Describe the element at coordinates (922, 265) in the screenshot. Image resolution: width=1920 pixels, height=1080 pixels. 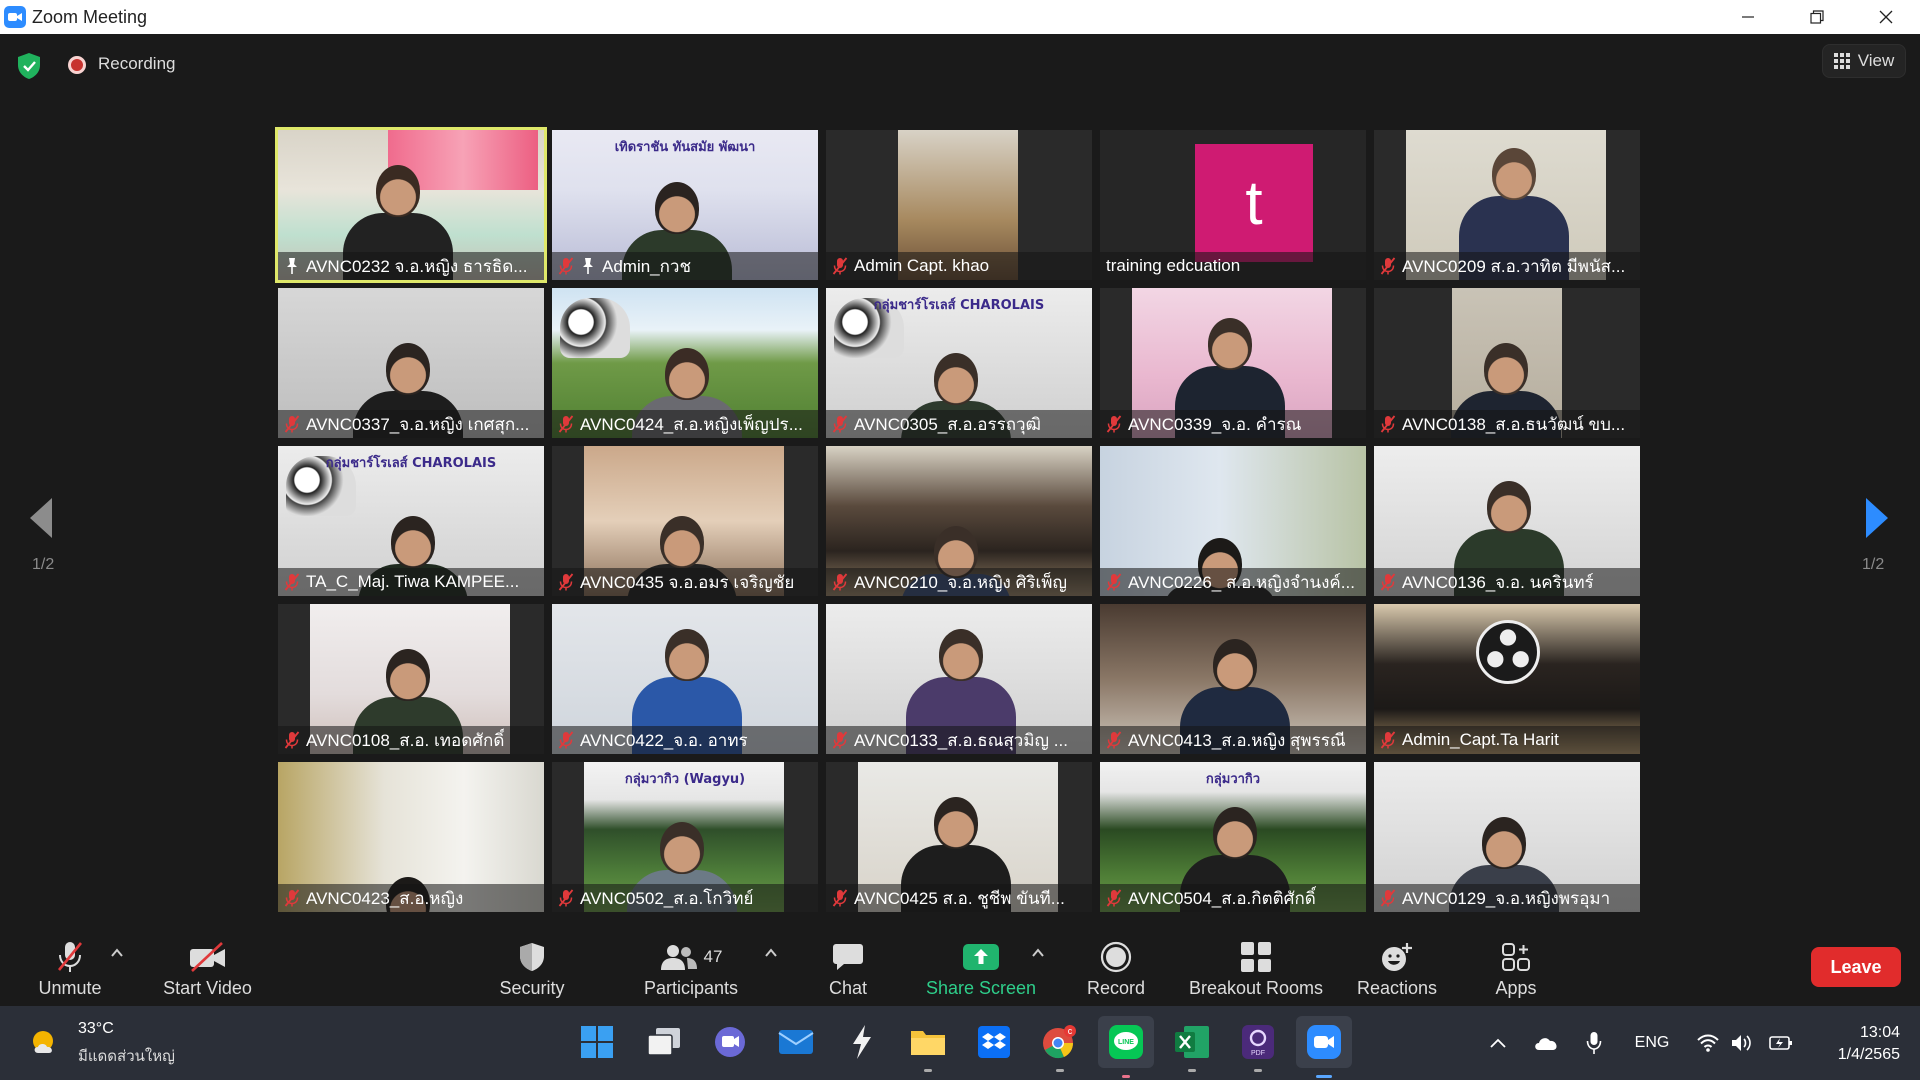
I see `participant-name: Admin Capt. khao` at that location.